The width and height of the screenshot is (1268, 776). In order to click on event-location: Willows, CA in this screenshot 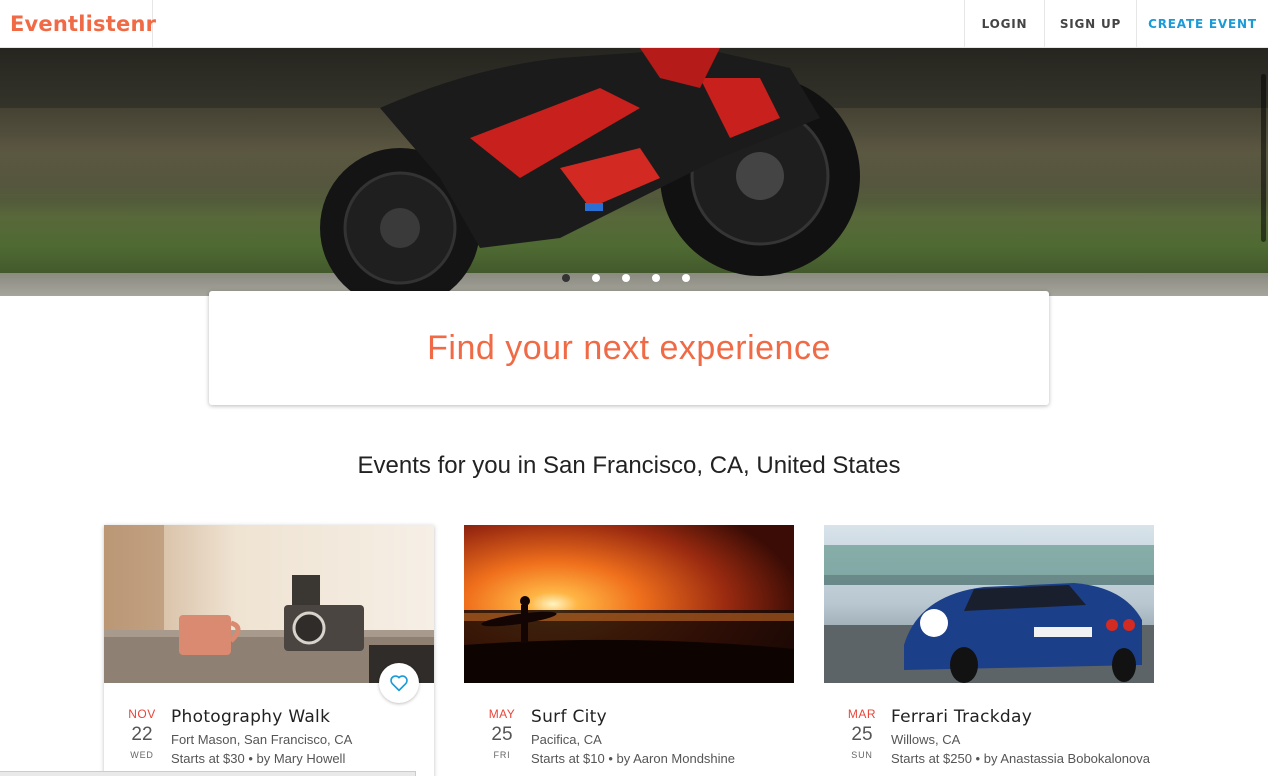, I will do `click(926, 739)`.